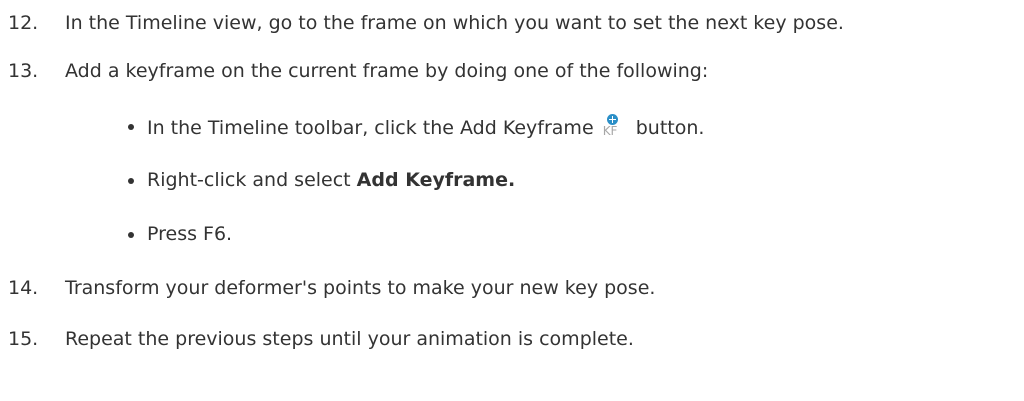 This screenshot has height=401, width=1024. I want to click on step-number: 14., so click(23, 288).